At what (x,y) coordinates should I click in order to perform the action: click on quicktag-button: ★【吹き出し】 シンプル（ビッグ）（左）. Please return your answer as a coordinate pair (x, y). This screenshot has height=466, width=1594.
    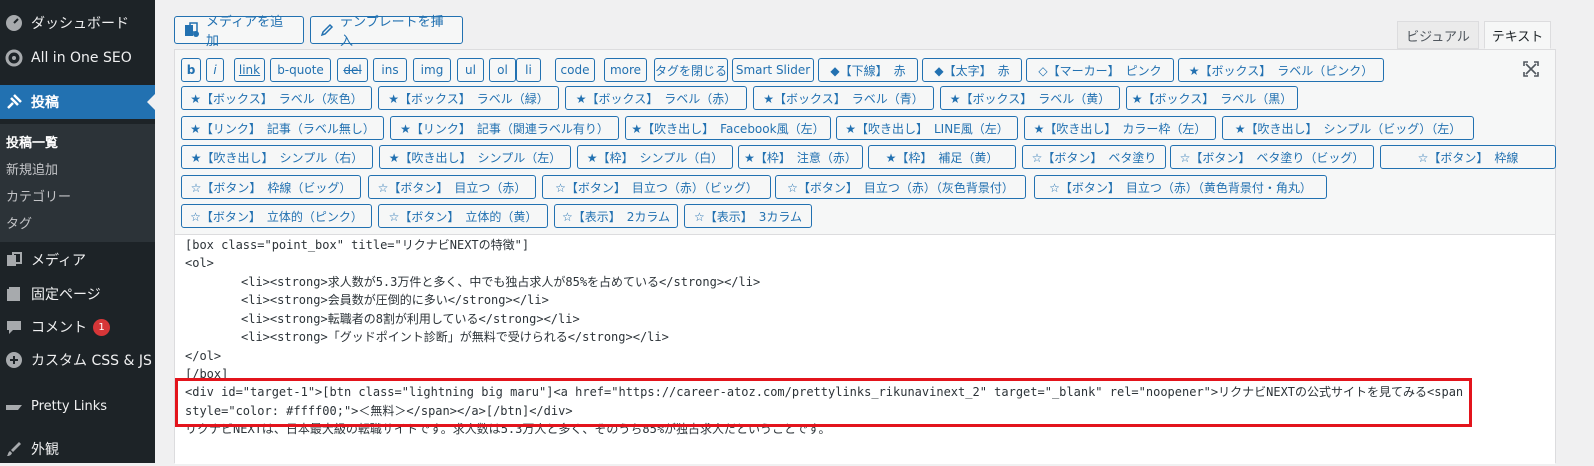
    Looking at the image, I should click on (1348, 128).